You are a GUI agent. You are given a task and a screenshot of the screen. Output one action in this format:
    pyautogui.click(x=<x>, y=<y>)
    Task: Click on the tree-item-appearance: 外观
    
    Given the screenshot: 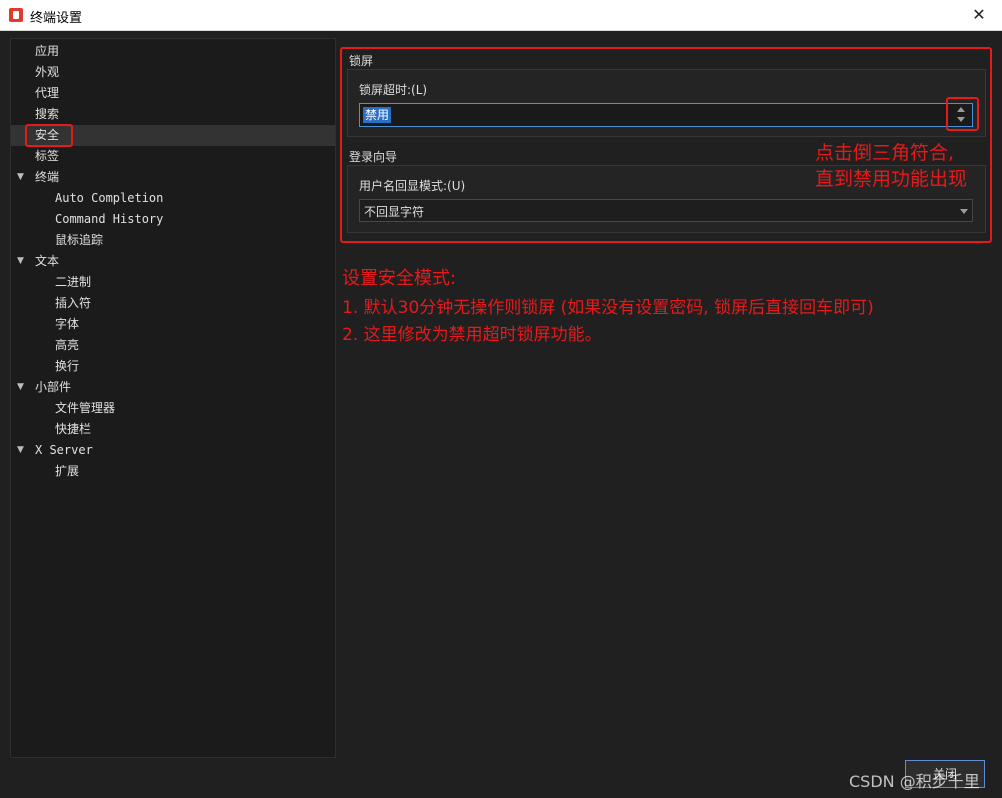 What is the action you would take?
    pyautogui.click(x=173, y=72)
    